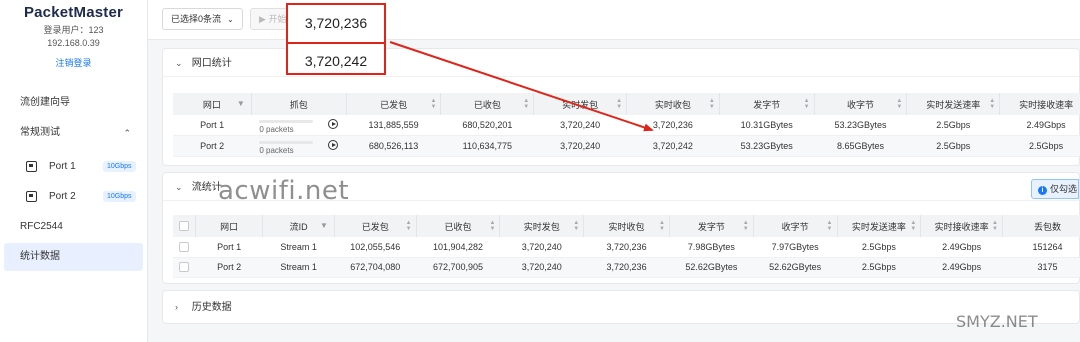  I want to click on highlight-callout: 3,720,236 3,720,242, so click(336, 39).